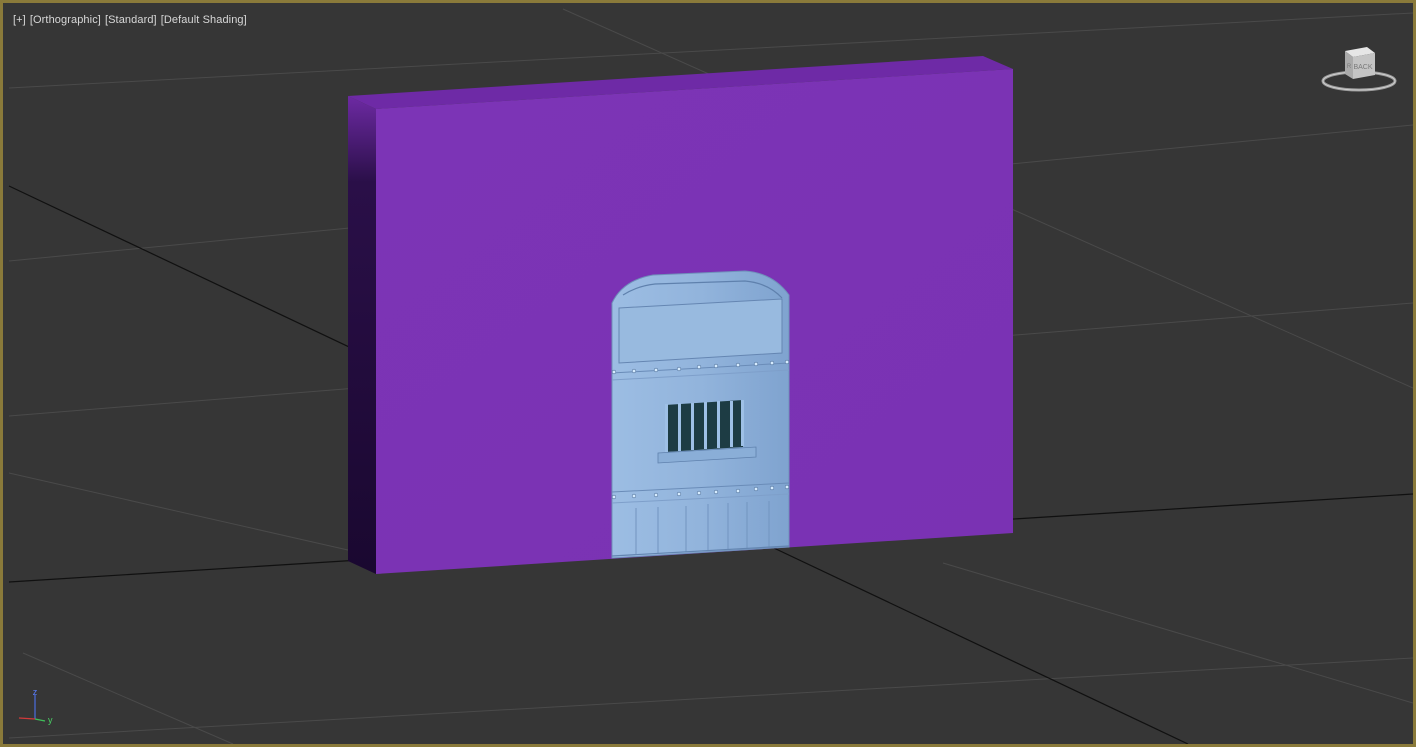 The width and height of the screenshot is (1416, 747). I want to click on viewport-shading-menu: [Default Shading], so click(204, 20).